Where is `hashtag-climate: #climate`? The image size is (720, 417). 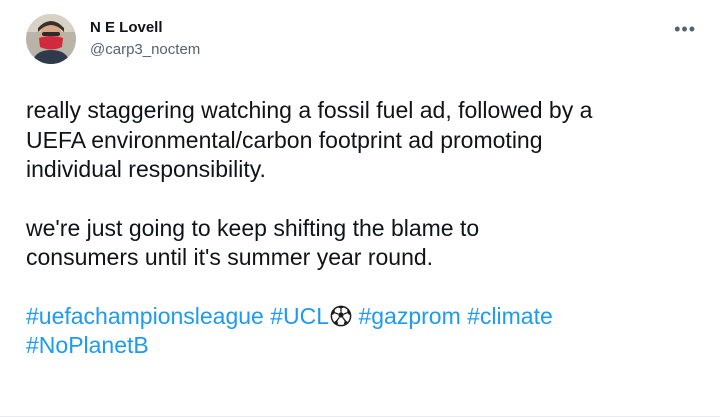
hashtag-climate: #climate is located at coordinates (510, 316).